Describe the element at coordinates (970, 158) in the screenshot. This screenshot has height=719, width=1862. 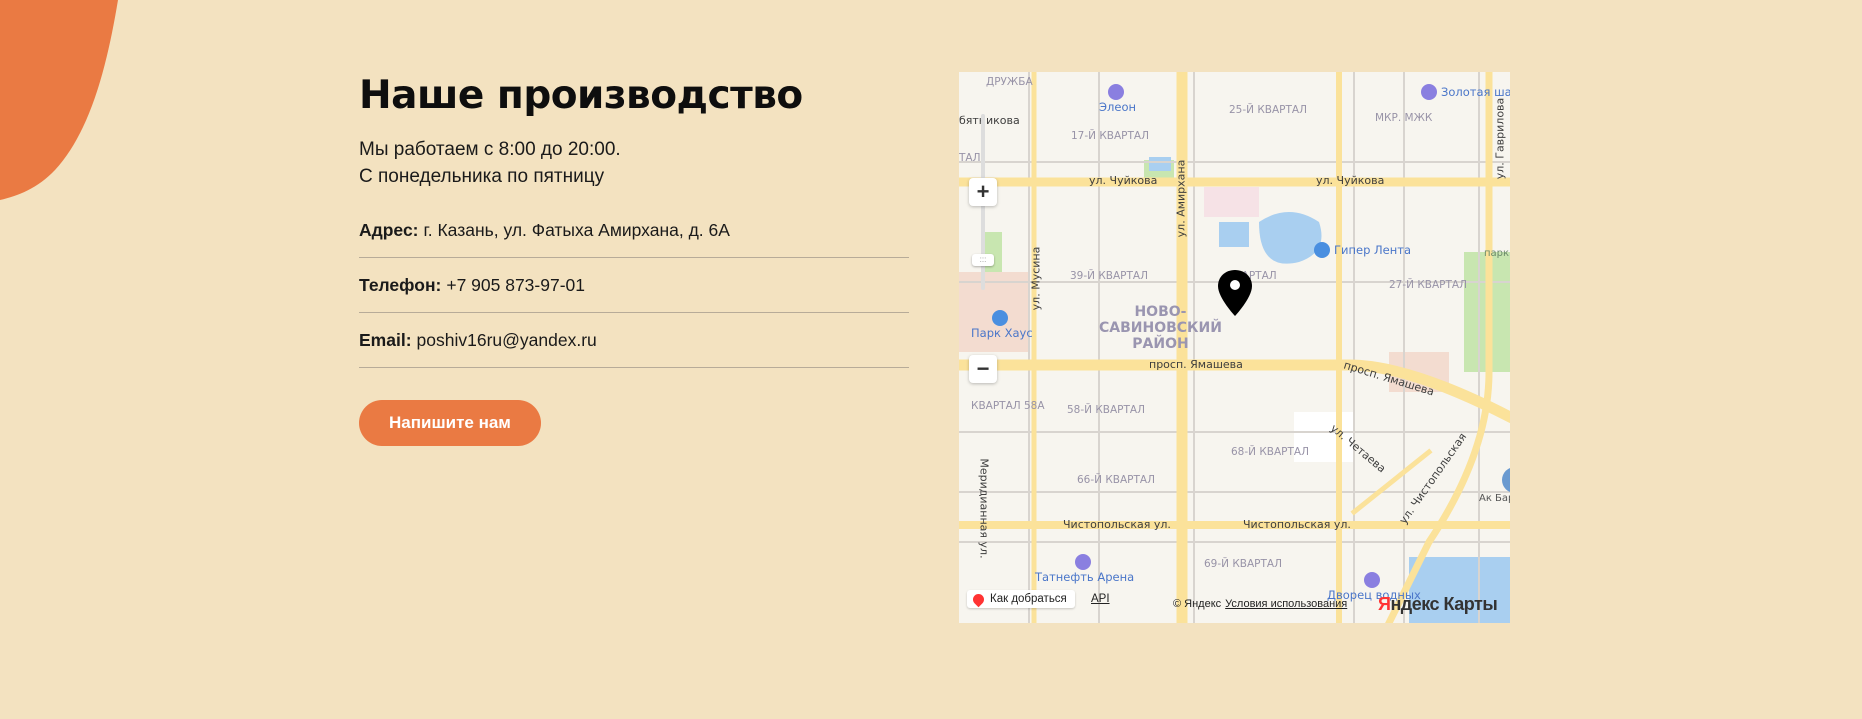
I see `map-block-label: ТАЛ` at that location.